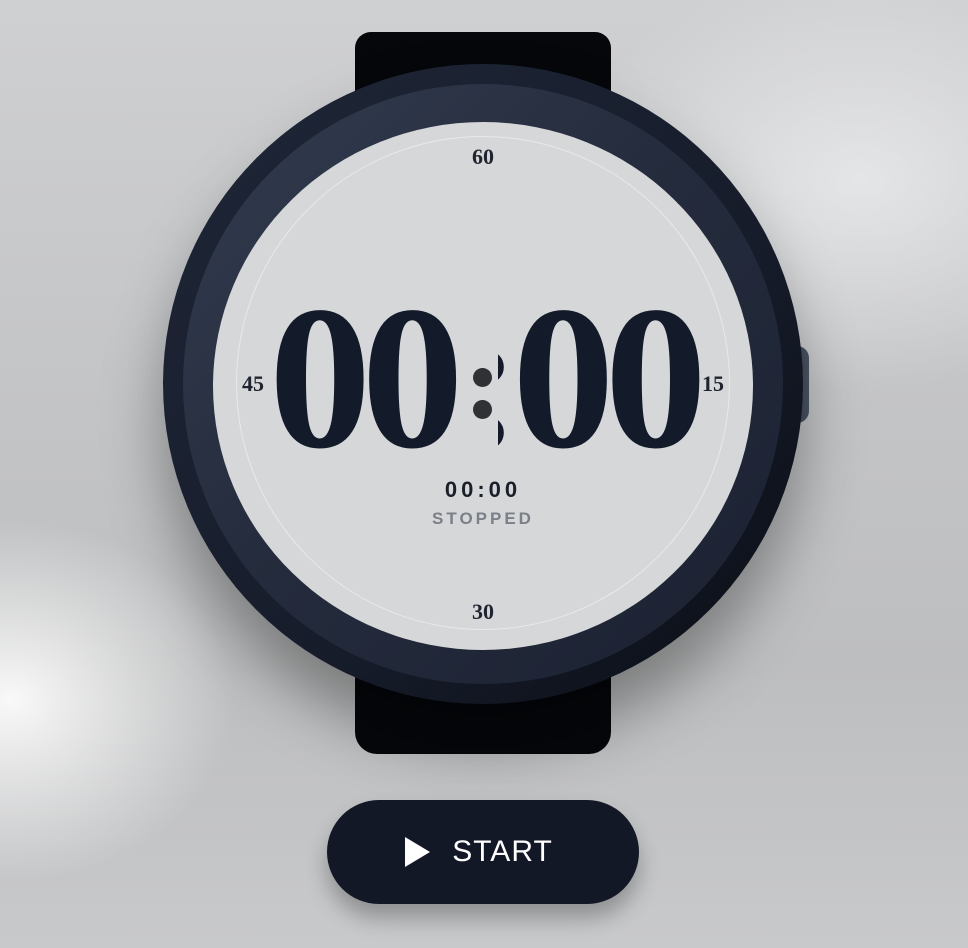  What do you see at coordinates (502, 851) in the screenshot?
I see `start-button-label: START` at bounding box center [502, 851].